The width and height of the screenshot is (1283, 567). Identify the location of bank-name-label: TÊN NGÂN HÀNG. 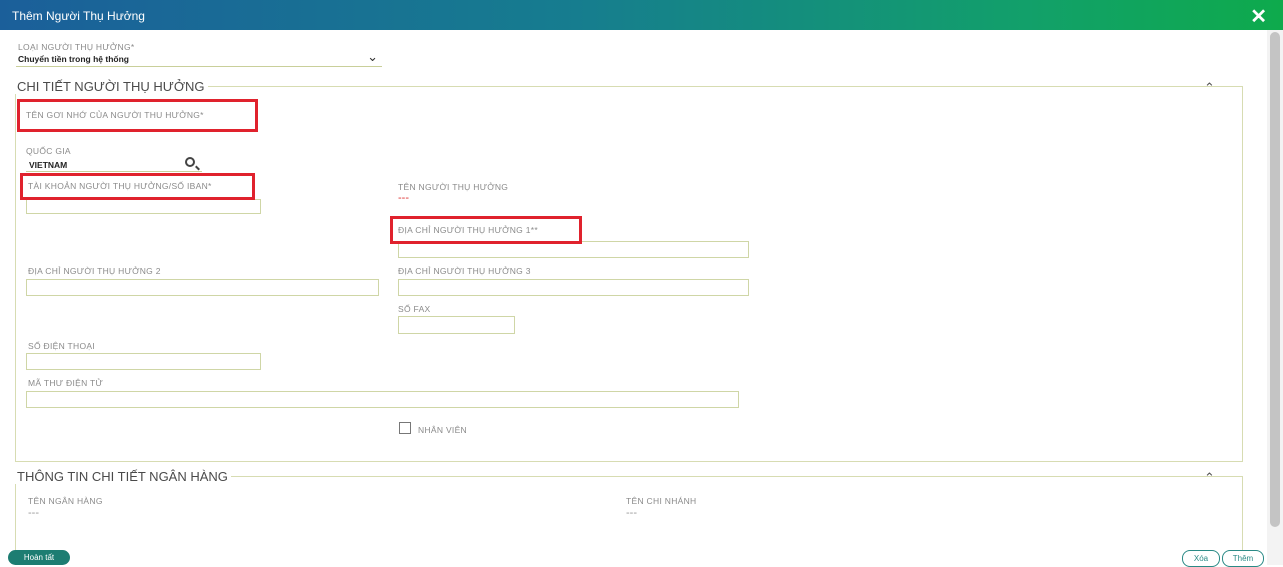
(65, 501).